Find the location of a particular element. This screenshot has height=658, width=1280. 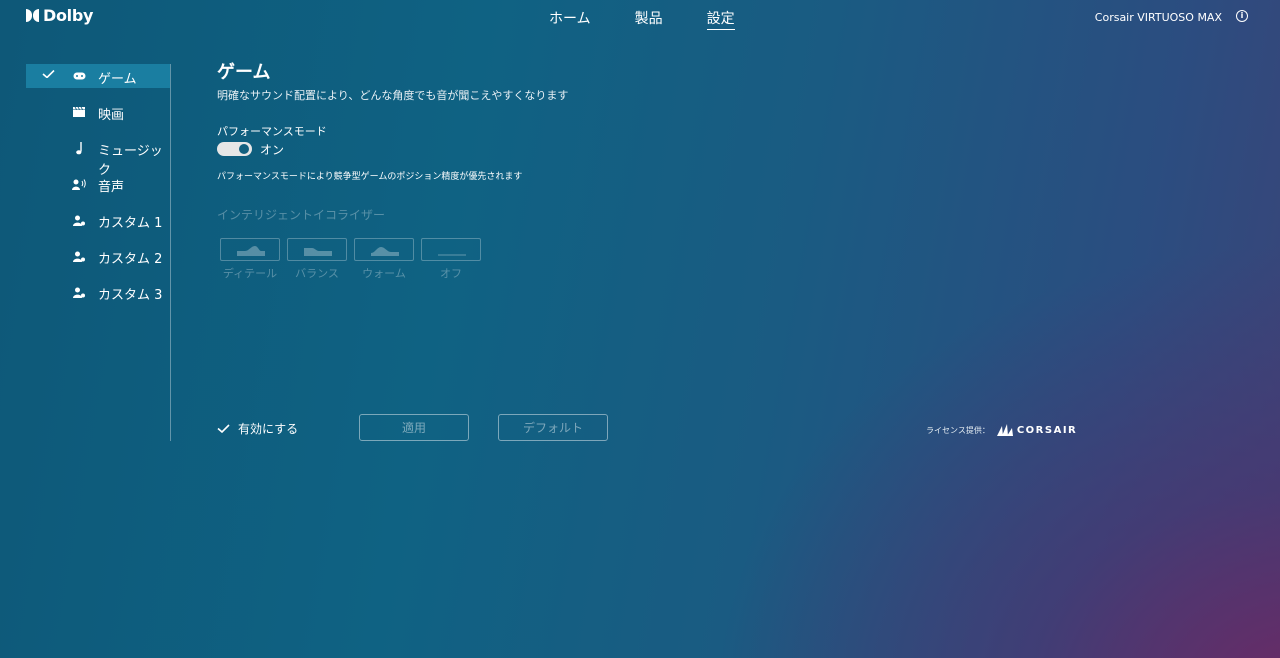

eq-preset-off: オフ is located at coordinates (451, 259).